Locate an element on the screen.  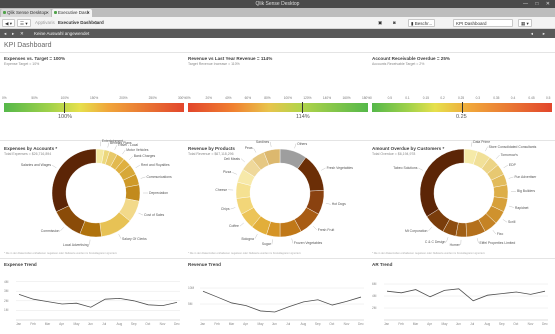
selection-forward-icon: ▸ is located at coordinates (13, 33).